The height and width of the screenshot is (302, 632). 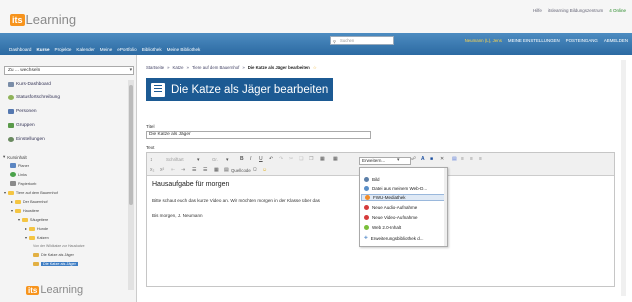 What do you see at coordinates (152, 170) in the screenshot?
I see `subscript-icon: x₂` at bounding box center [152, 170].